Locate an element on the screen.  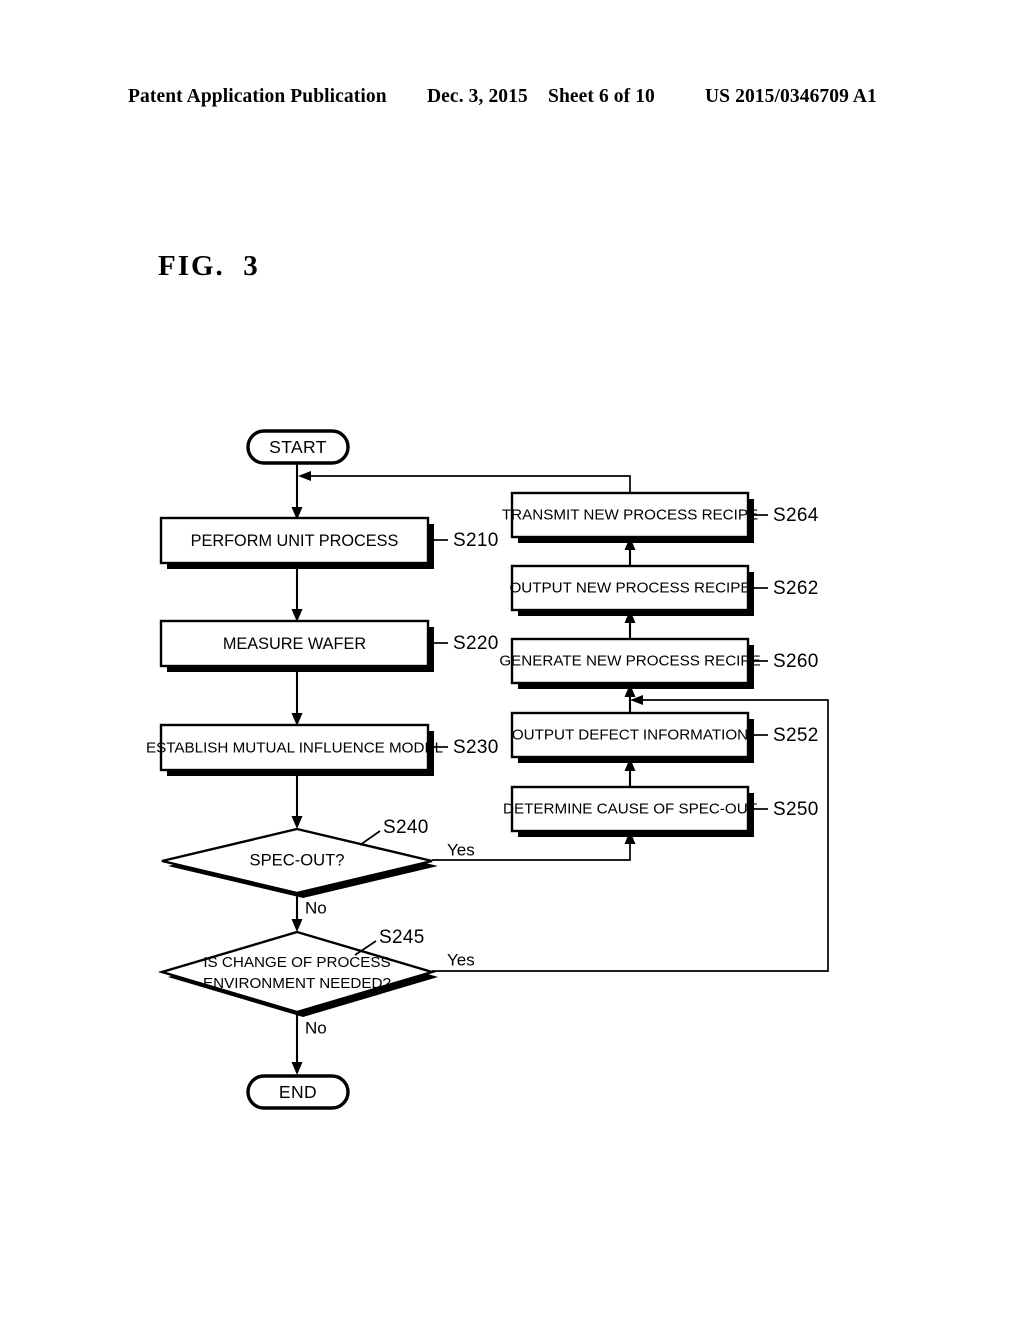
flow-node-s230: ESTABLISH MUTUAL INFLUENCE MODEL is located at coordinates (294, 749).